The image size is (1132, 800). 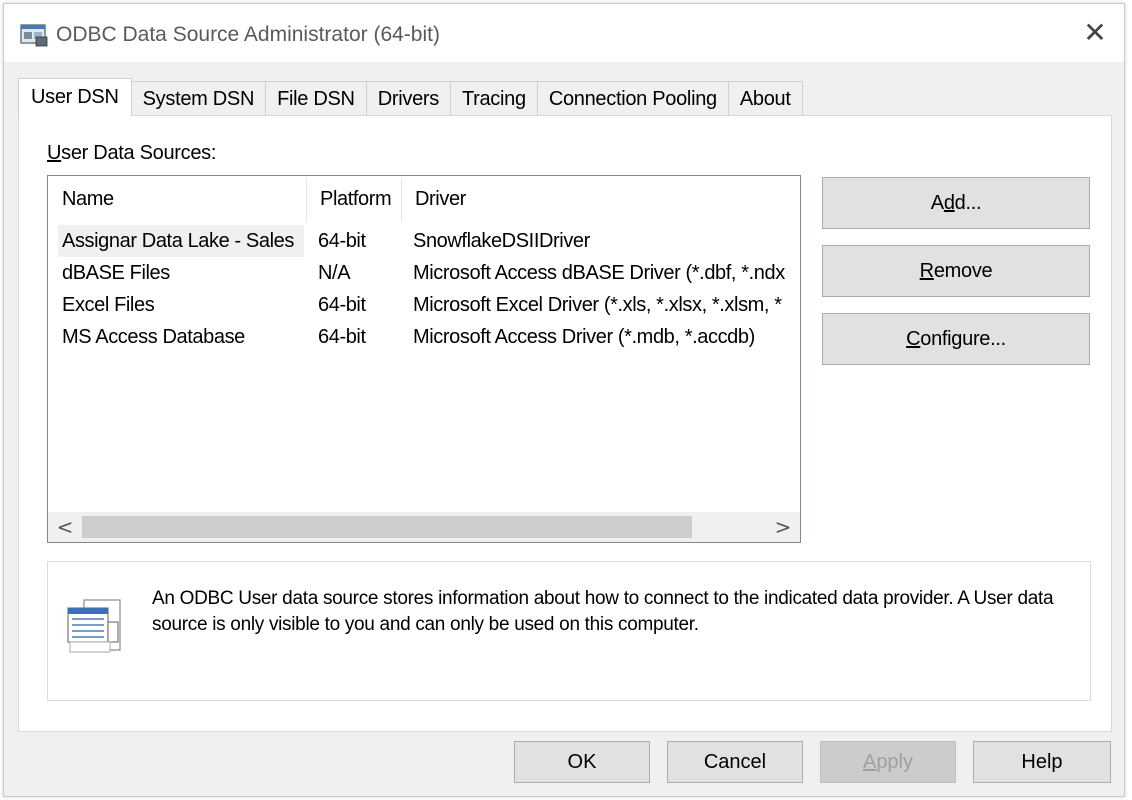 What do you see at coordinates (116, 273) in the screenshot?
I see `dsn-name: dBASE Files` at bounding box center [116, 273].